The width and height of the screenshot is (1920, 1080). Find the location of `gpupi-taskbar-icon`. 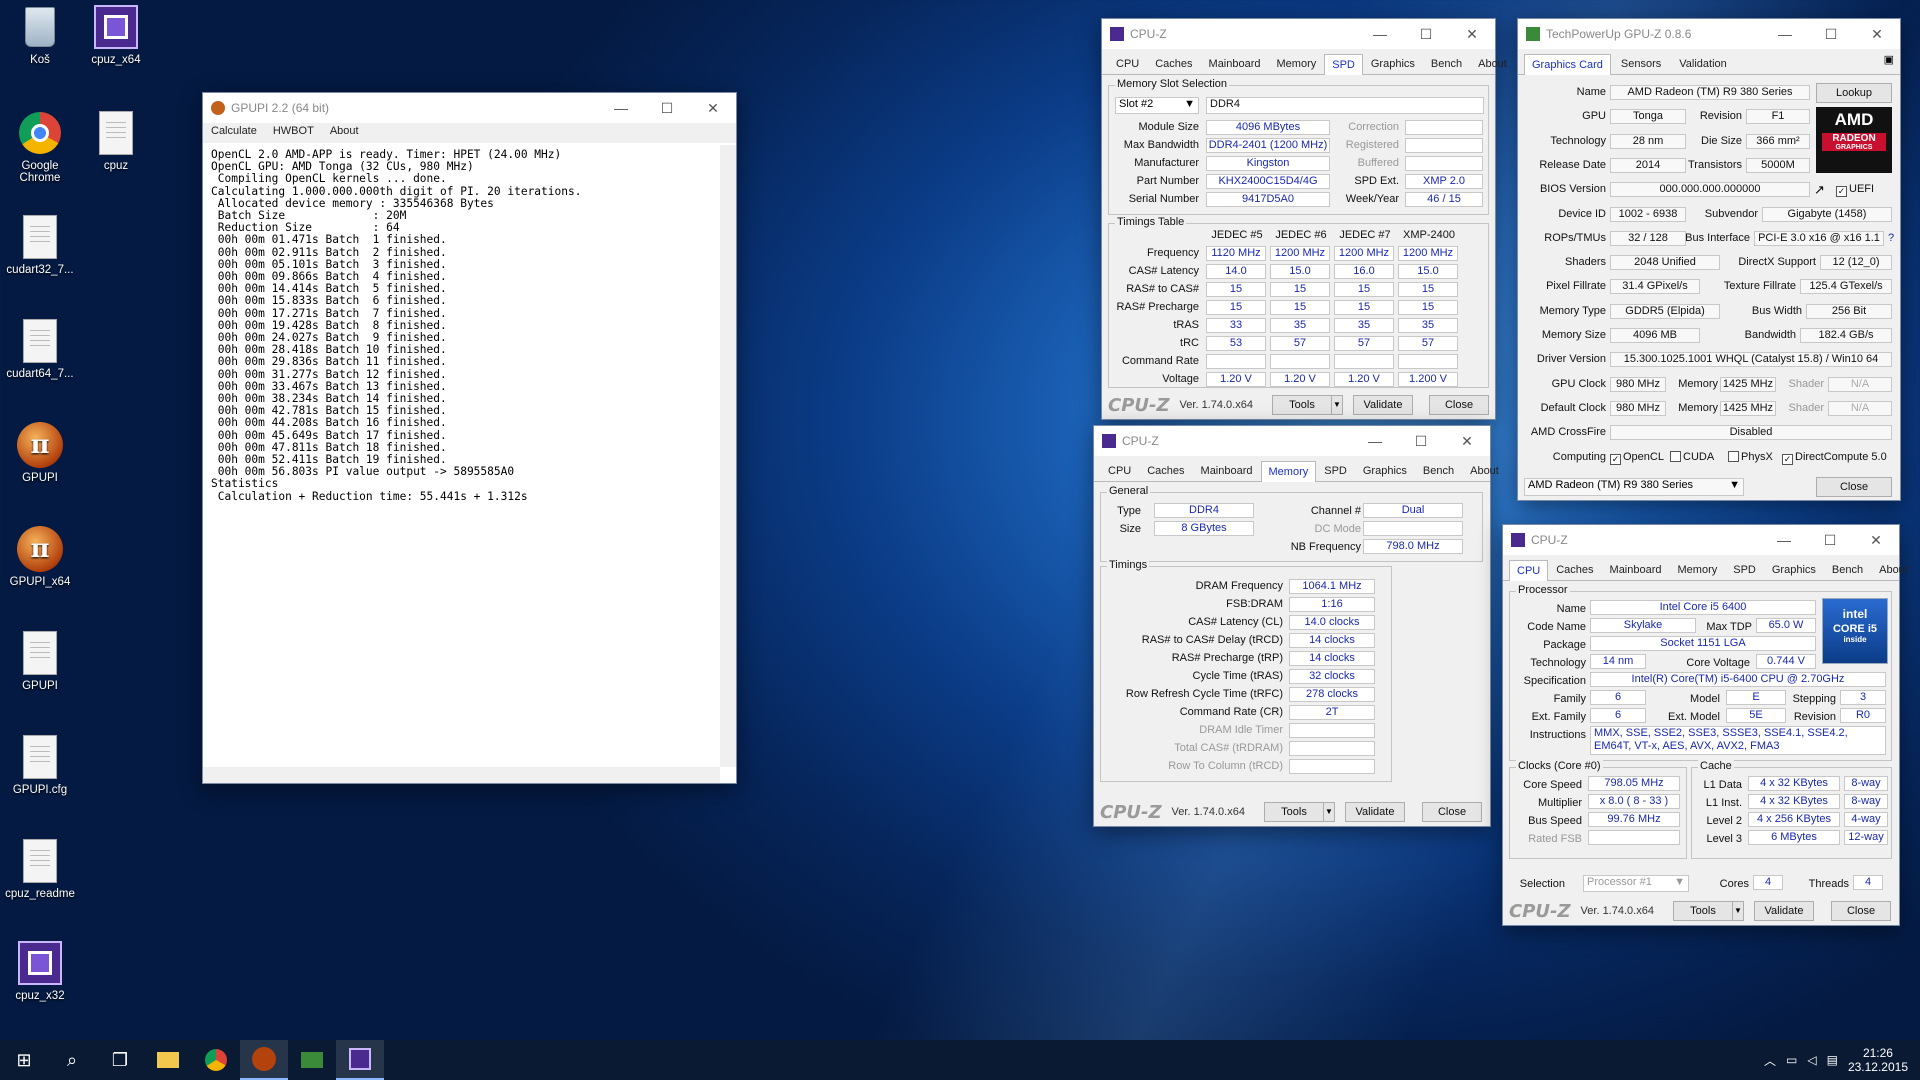

gpupi-taskbar-icon is located at coordinates (264, 1060).